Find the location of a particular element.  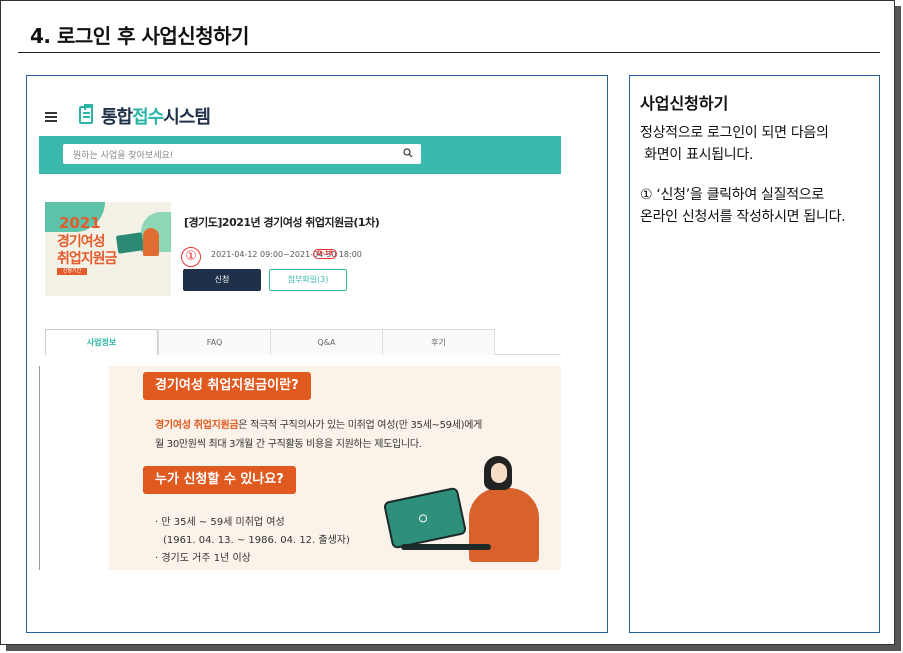

search-bar-band: 원하는 사업을 찾아보세요! is located at coordinates (300, 155).